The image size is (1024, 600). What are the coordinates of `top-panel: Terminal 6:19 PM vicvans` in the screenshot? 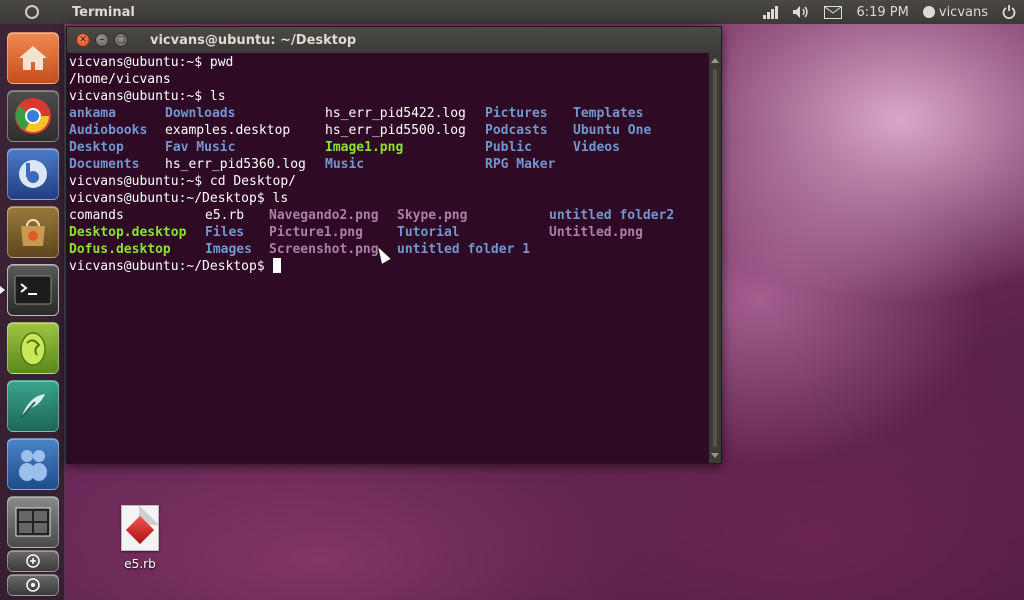 It's located at (512, 12).